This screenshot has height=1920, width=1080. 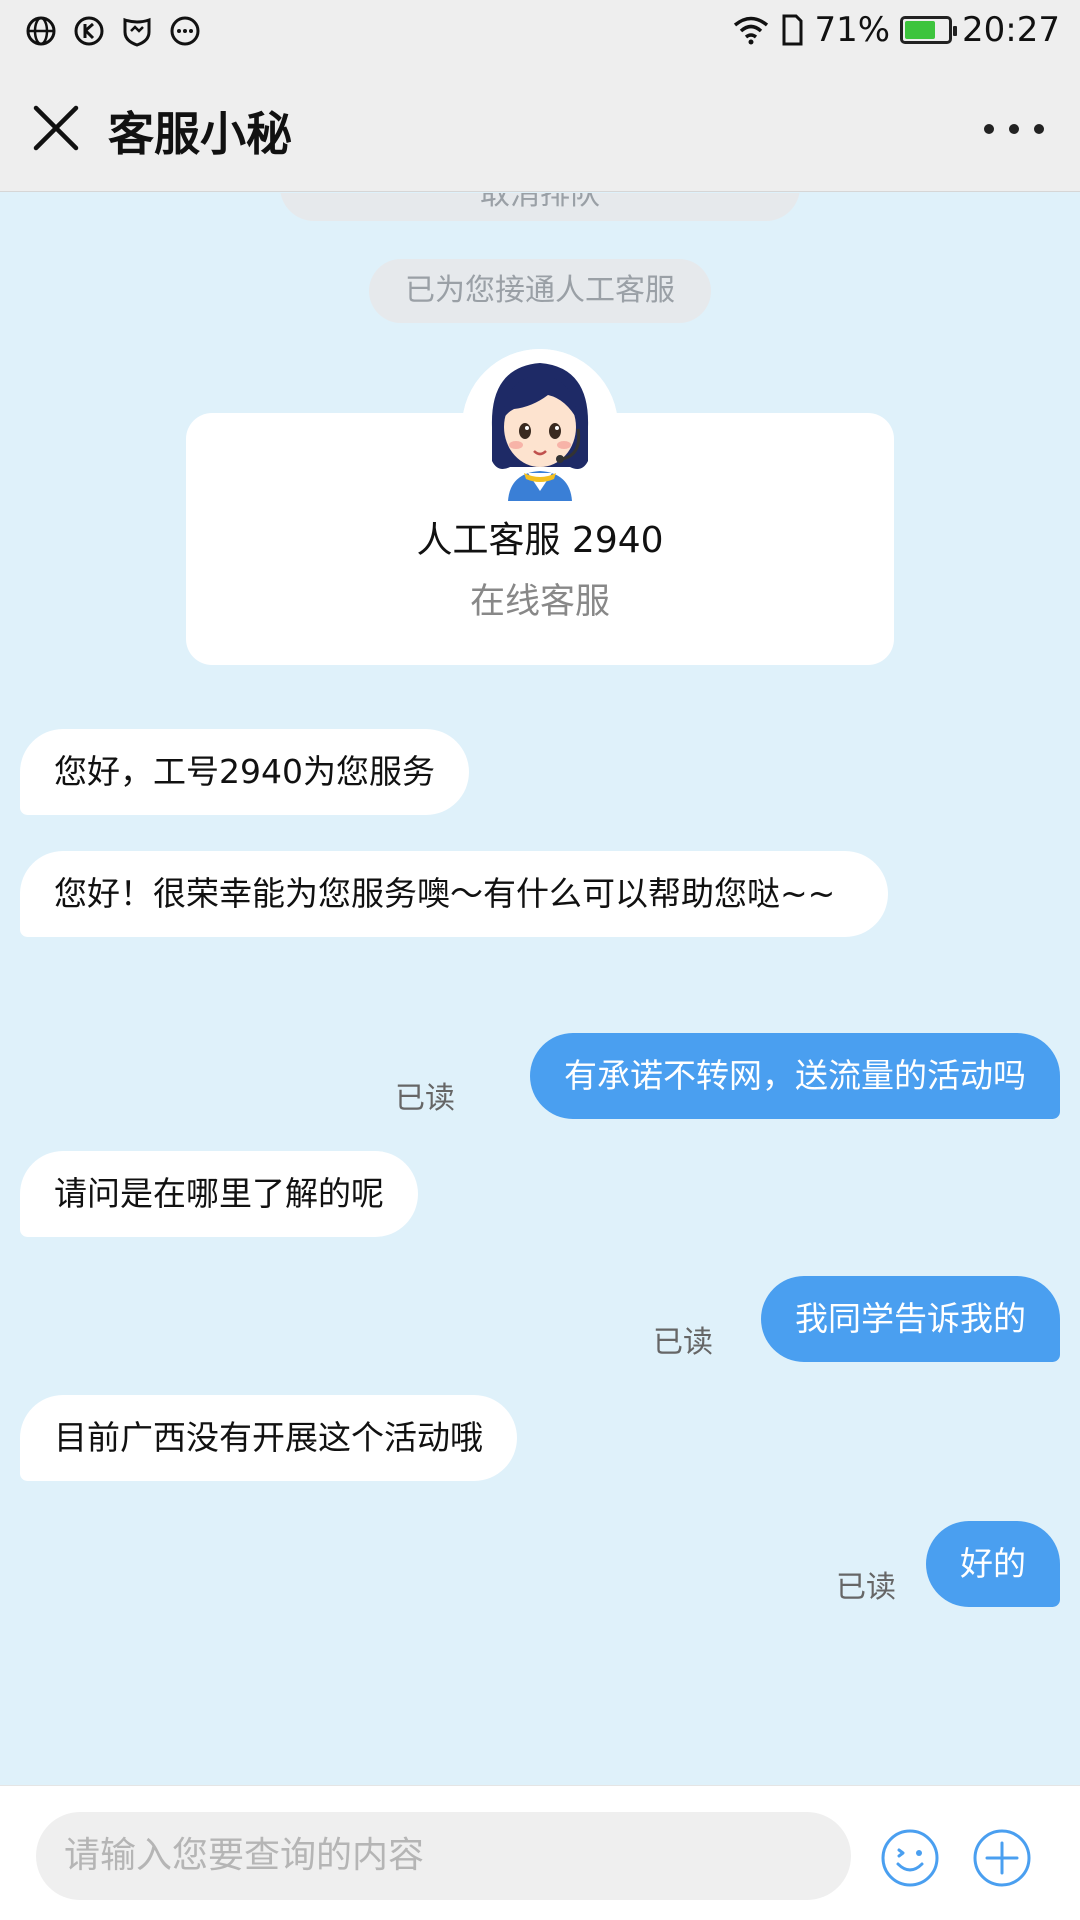 What do you see at coordinates (910, 1319) in the screenshot?
I see `user-message: 我同学告诉我的` at bounding box center [910, 1319].